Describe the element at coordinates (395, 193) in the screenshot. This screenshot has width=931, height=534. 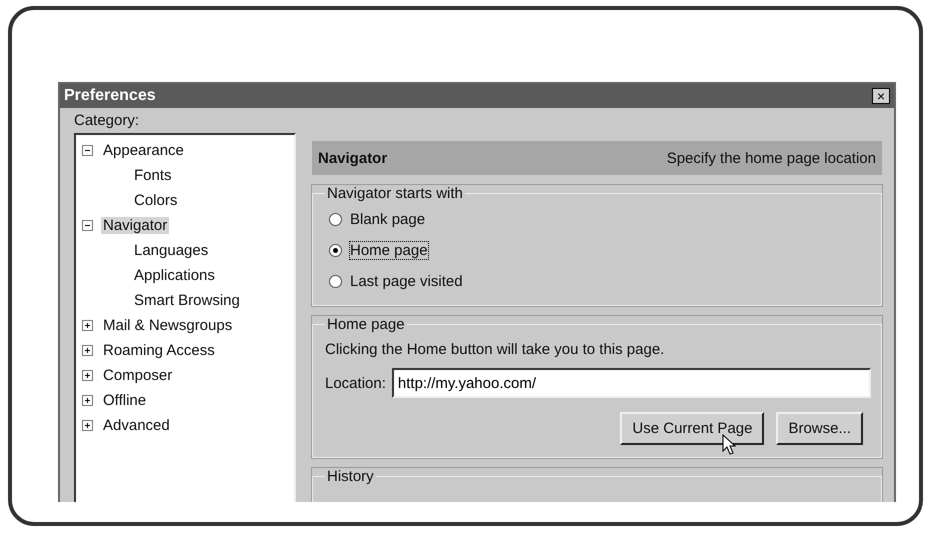
I see `group-legend: Navigator starts with` at that location.